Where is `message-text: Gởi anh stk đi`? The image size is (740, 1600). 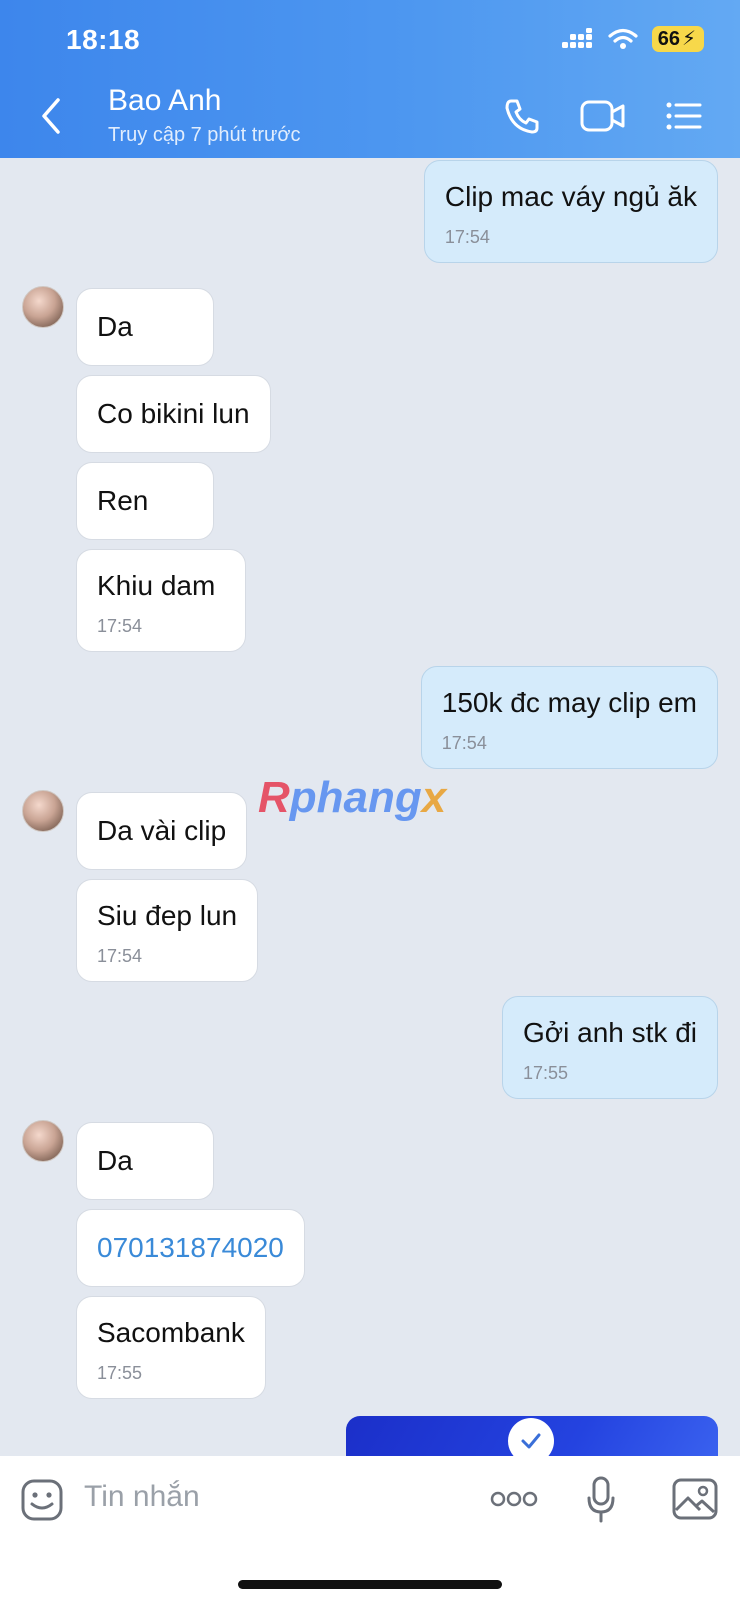
message-text: Gởi anh stk đi is located at coordinates (610, 1032).